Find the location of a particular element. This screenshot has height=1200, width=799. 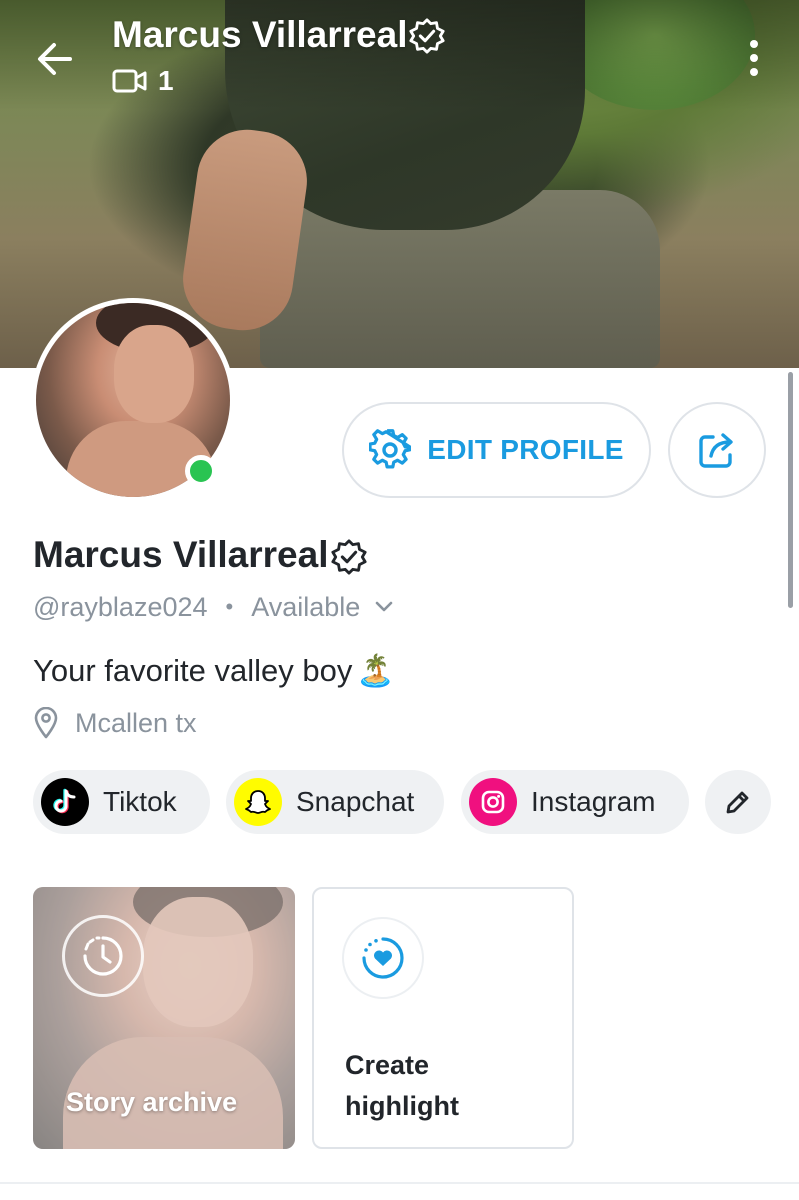

availability-status: Available is located at coordinates (305, 607).